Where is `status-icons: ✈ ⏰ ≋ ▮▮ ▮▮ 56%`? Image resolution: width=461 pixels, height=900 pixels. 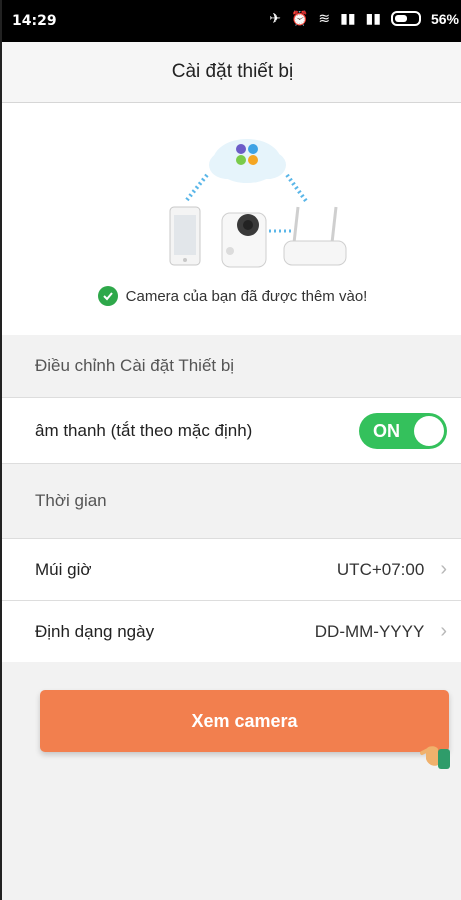 status-icons: ✈ ⏰ ≋ ▮▮ ▮▮ 56% is located at coordinates (364, 18).